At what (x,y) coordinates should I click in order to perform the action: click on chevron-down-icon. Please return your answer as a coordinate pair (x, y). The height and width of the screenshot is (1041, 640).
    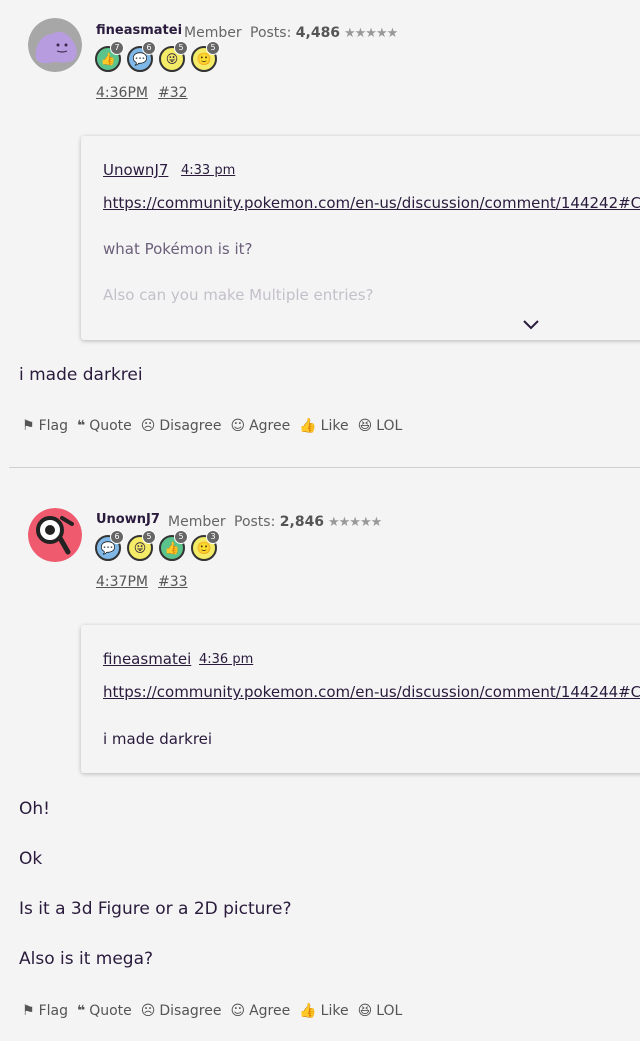
    Looking at the image, I should click on (531, 325).